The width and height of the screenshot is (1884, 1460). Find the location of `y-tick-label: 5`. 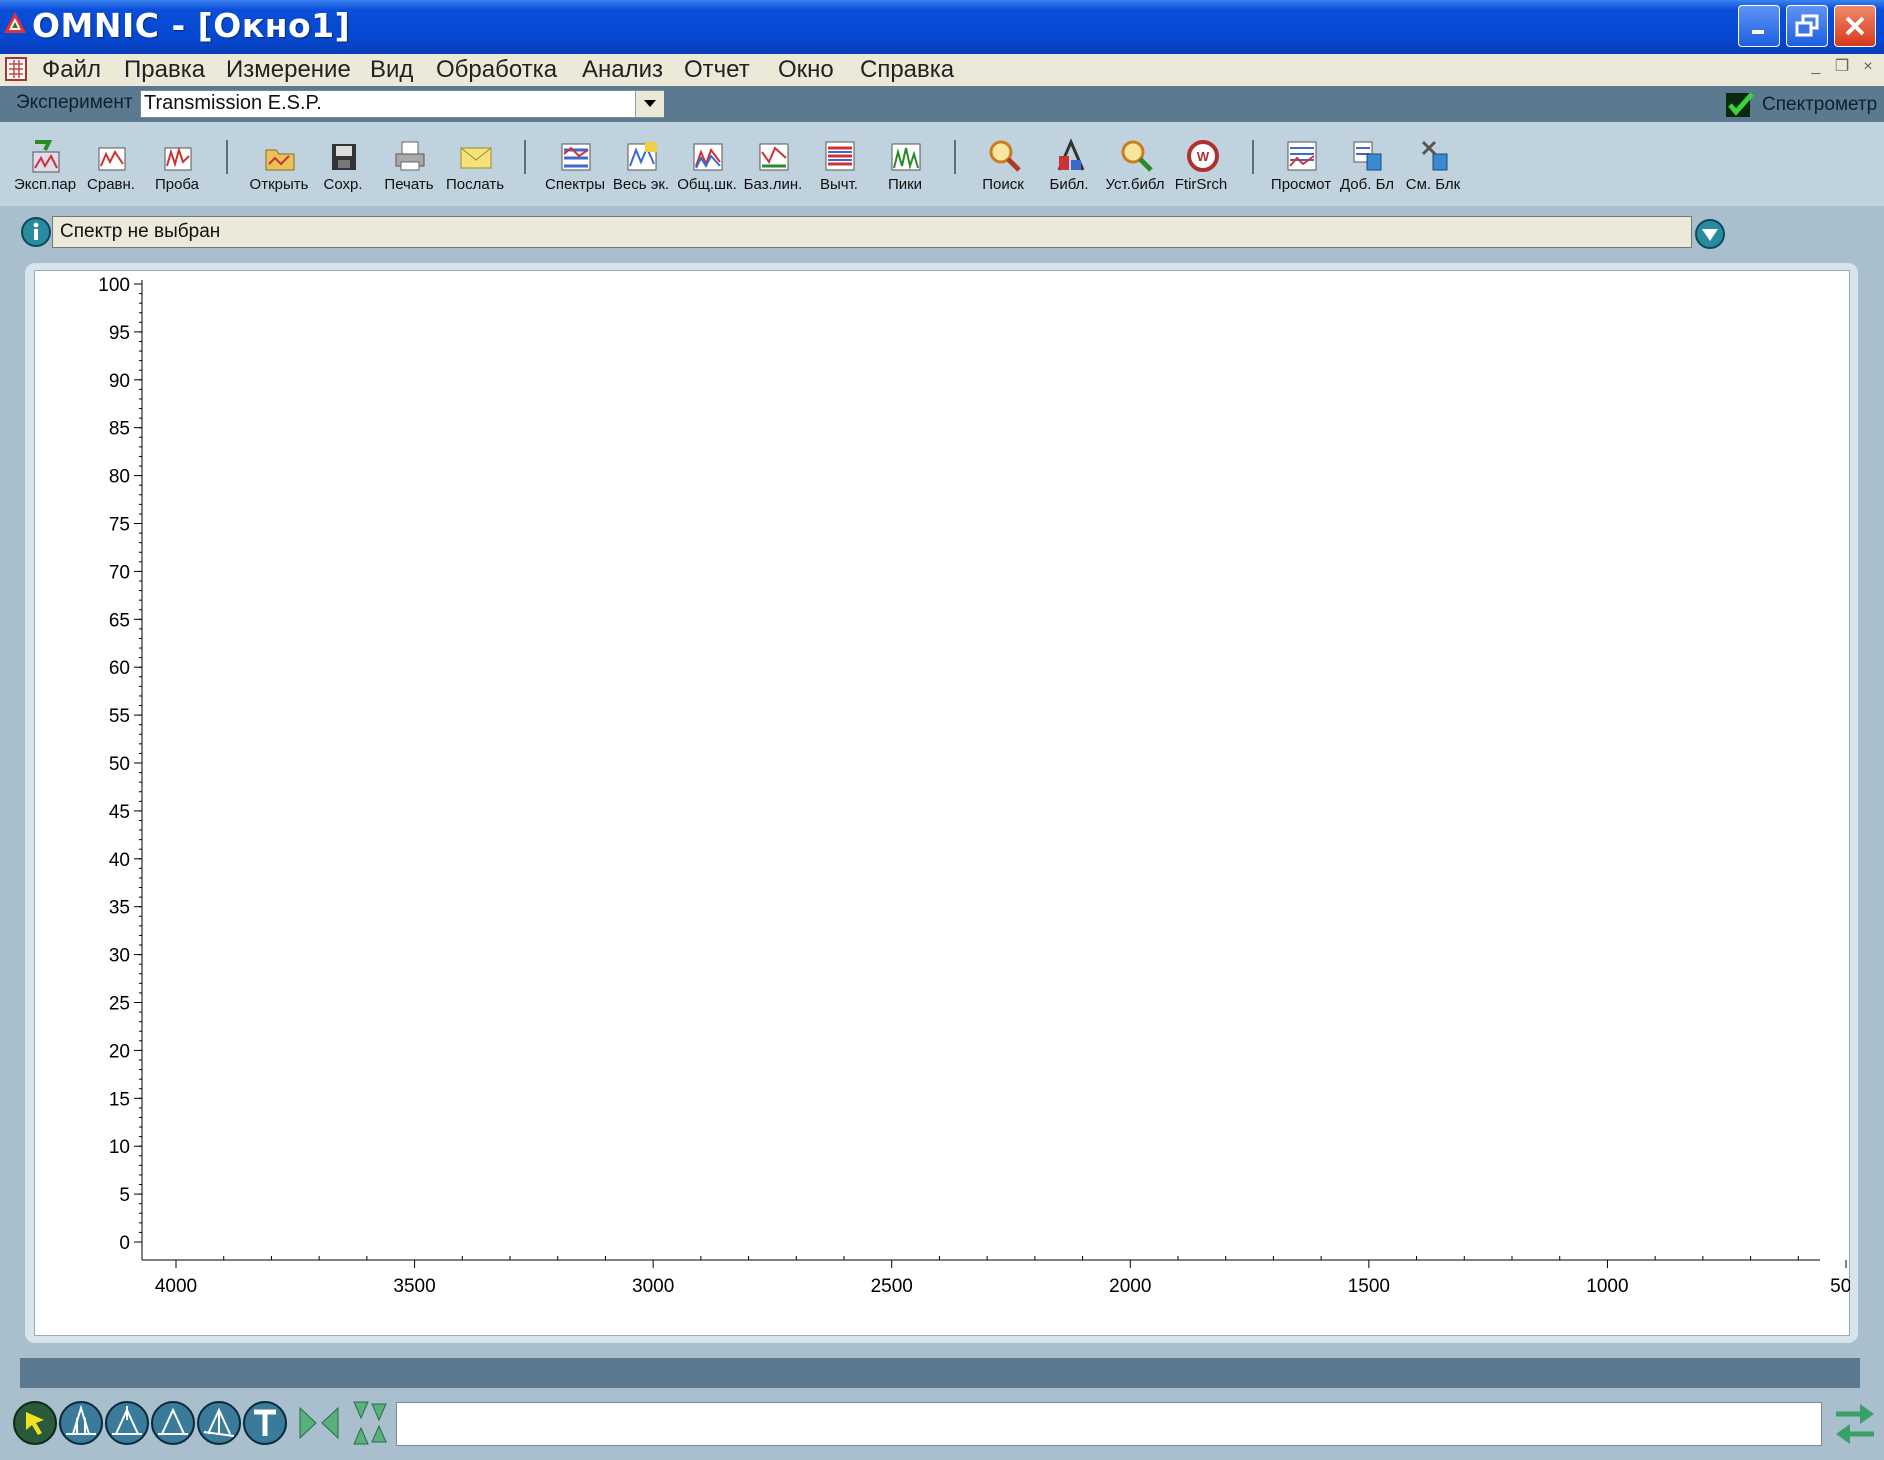

y-tick-label: 5 is located at coordinates (124, 1195).